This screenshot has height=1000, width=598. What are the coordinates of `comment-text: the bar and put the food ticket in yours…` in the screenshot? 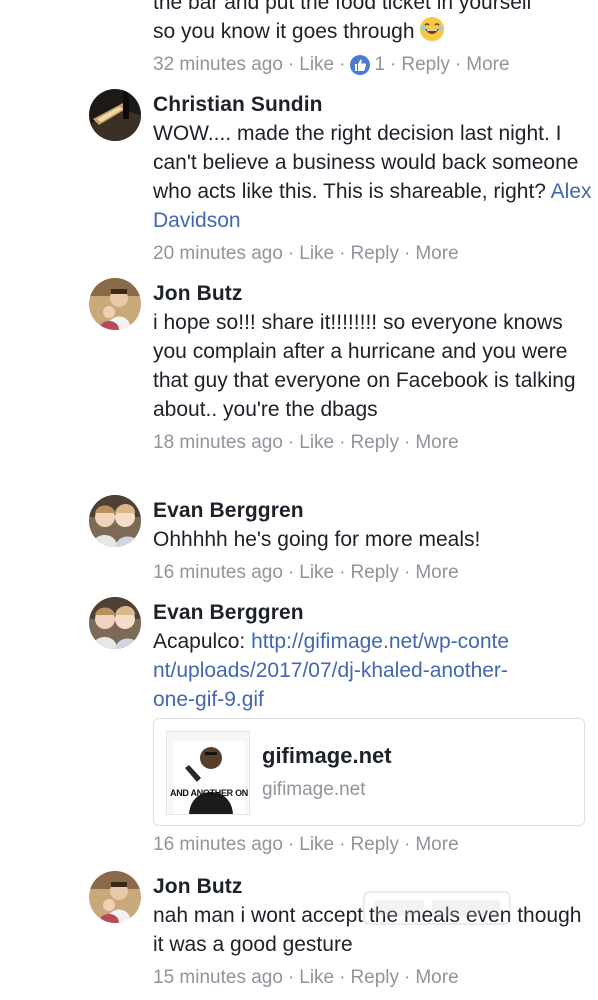 It's located at (373, 23).